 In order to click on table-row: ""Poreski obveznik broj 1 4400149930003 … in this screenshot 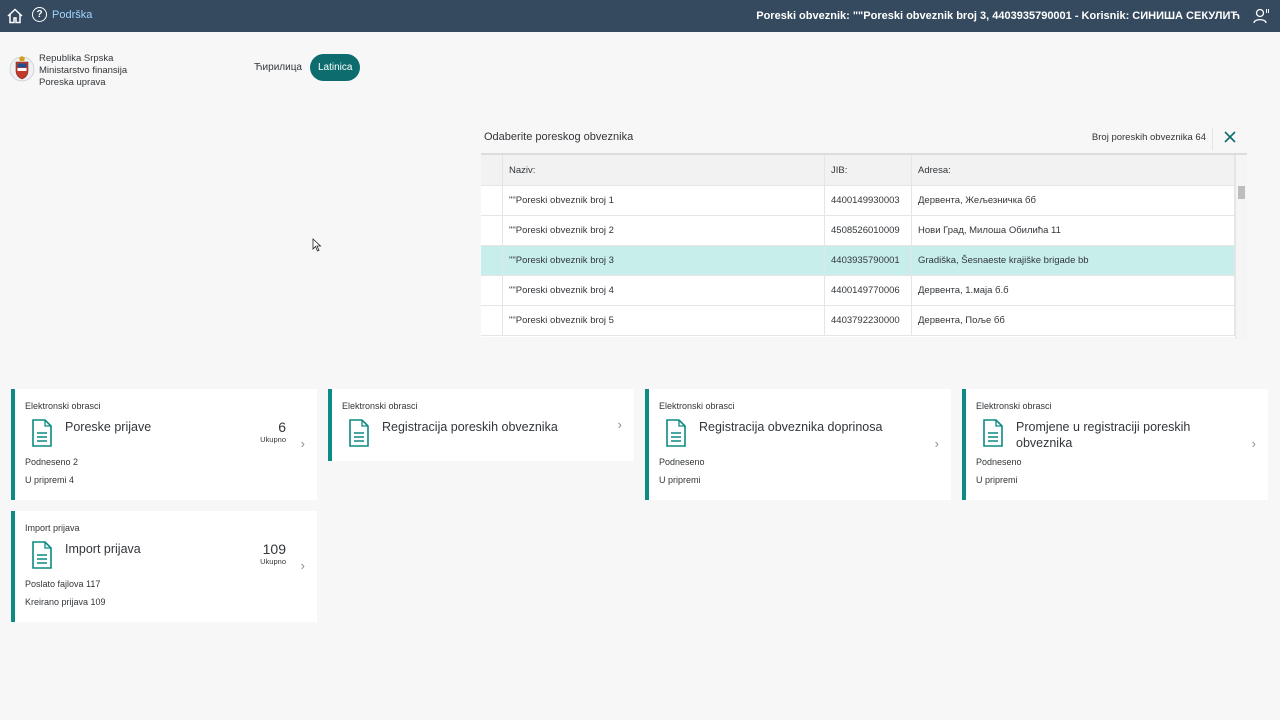, I will do `click(858, 201)`.